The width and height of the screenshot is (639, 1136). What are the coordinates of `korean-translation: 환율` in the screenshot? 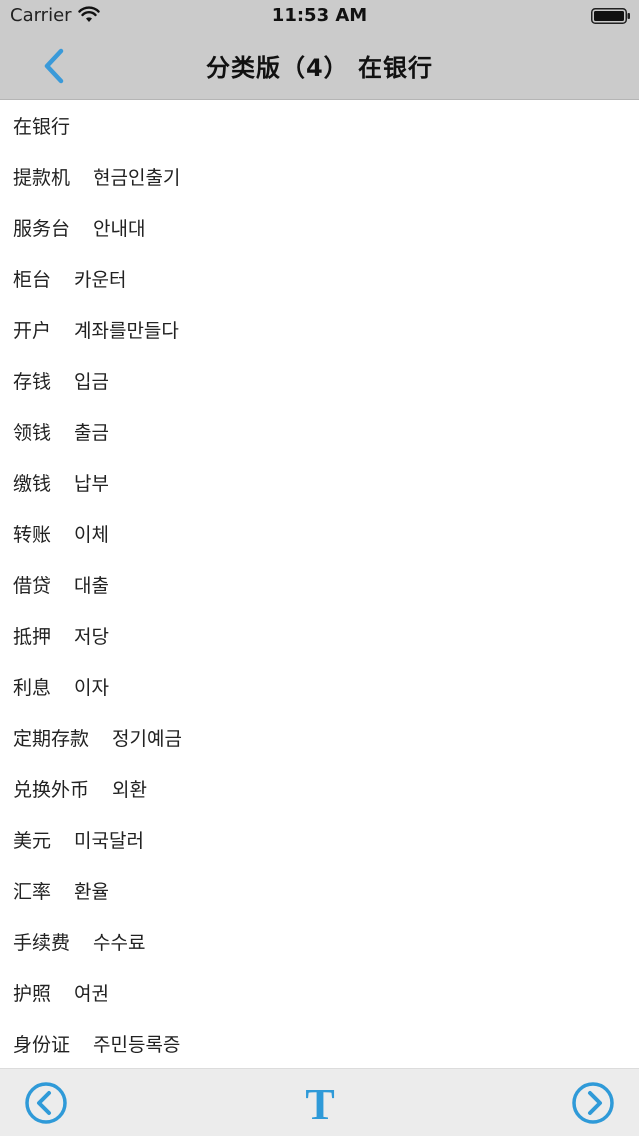 It's located at (91, 892).